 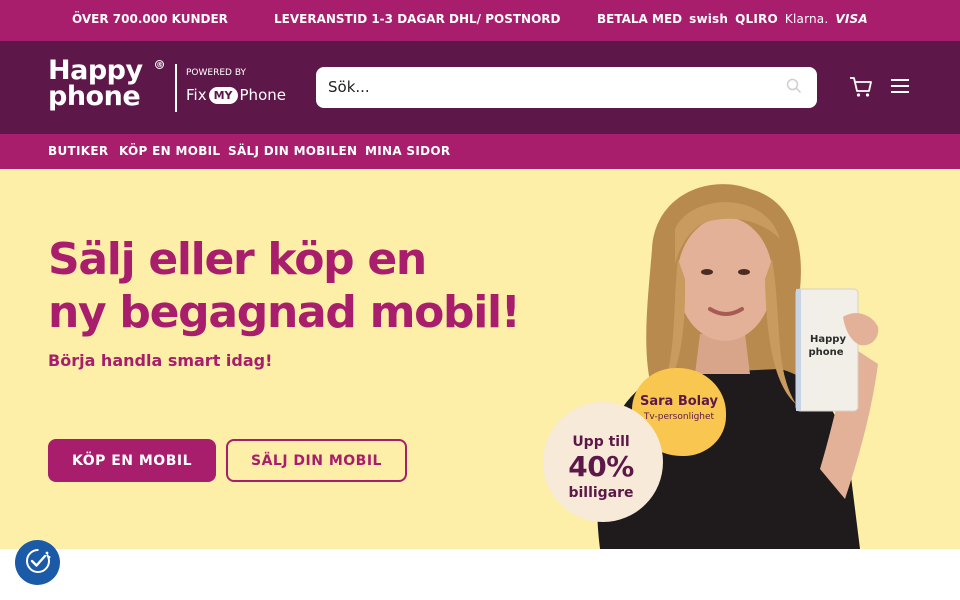 What do you see at coordinates (709, 19) in the screenshot?
I see `swish-logo: swish` at bounding box center [709, 19].